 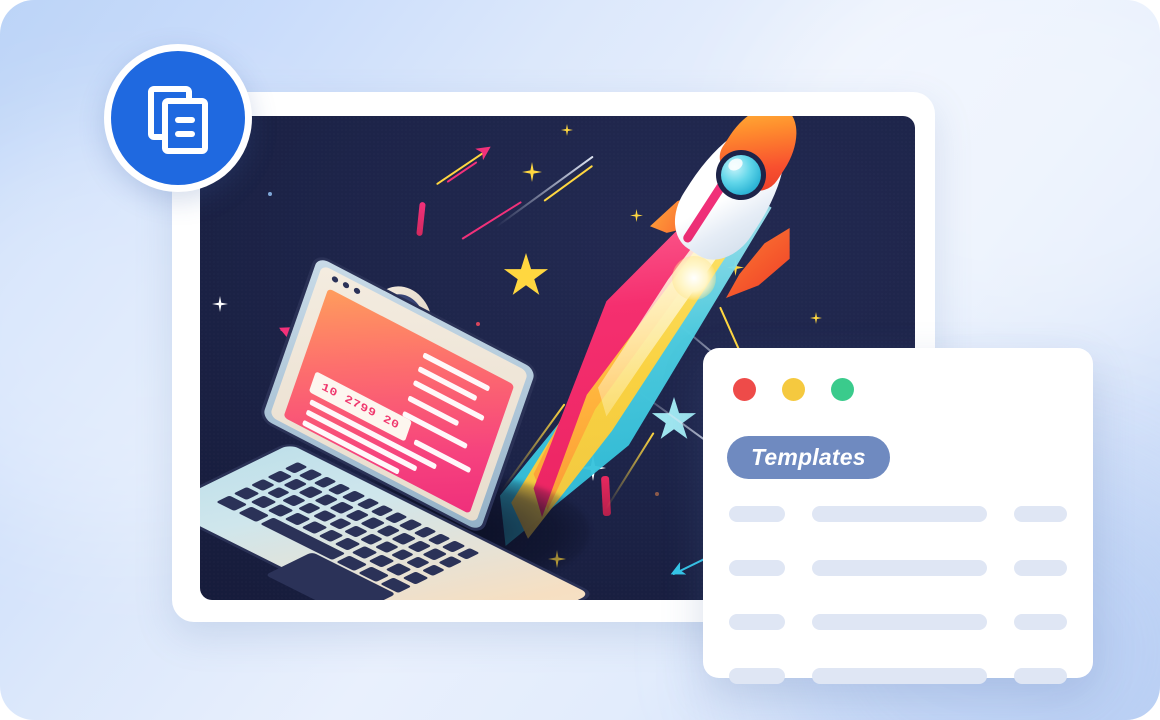 What do you see at coordinates (842, 389) in the screenshot?
I see `maximize-button` at bounding box center [842, 389].